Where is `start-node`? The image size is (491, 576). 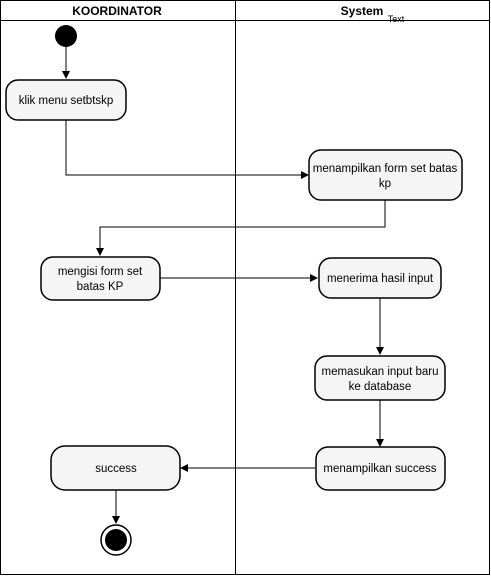 start-node is located at coordinates (66, 36).